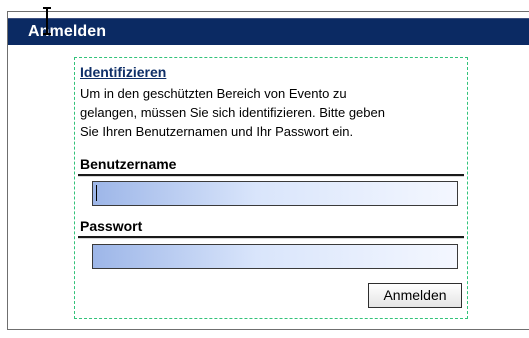 The height and width of the screenshot is (338, 529). What do you see at coordinates (39, 187) in the screenshot?
I see `left-margin` at bounding box center [39, 187].